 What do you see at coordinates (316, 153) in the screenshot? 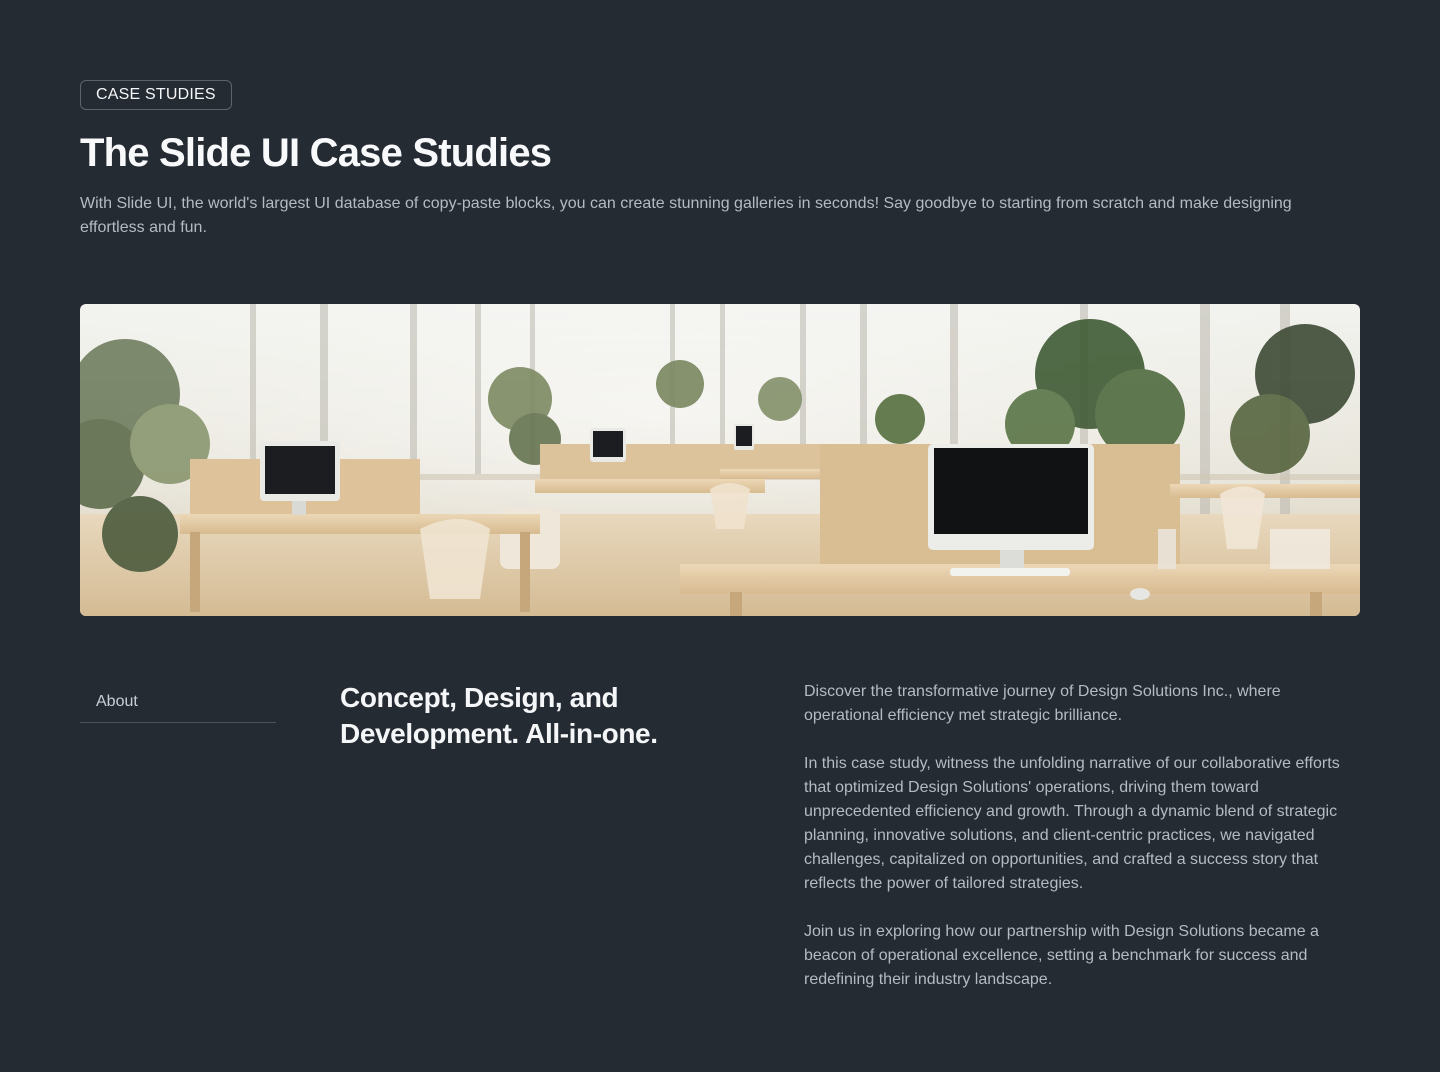
I see `page-title: The Slide UI Case Studies` at bounding box center [316, 153].